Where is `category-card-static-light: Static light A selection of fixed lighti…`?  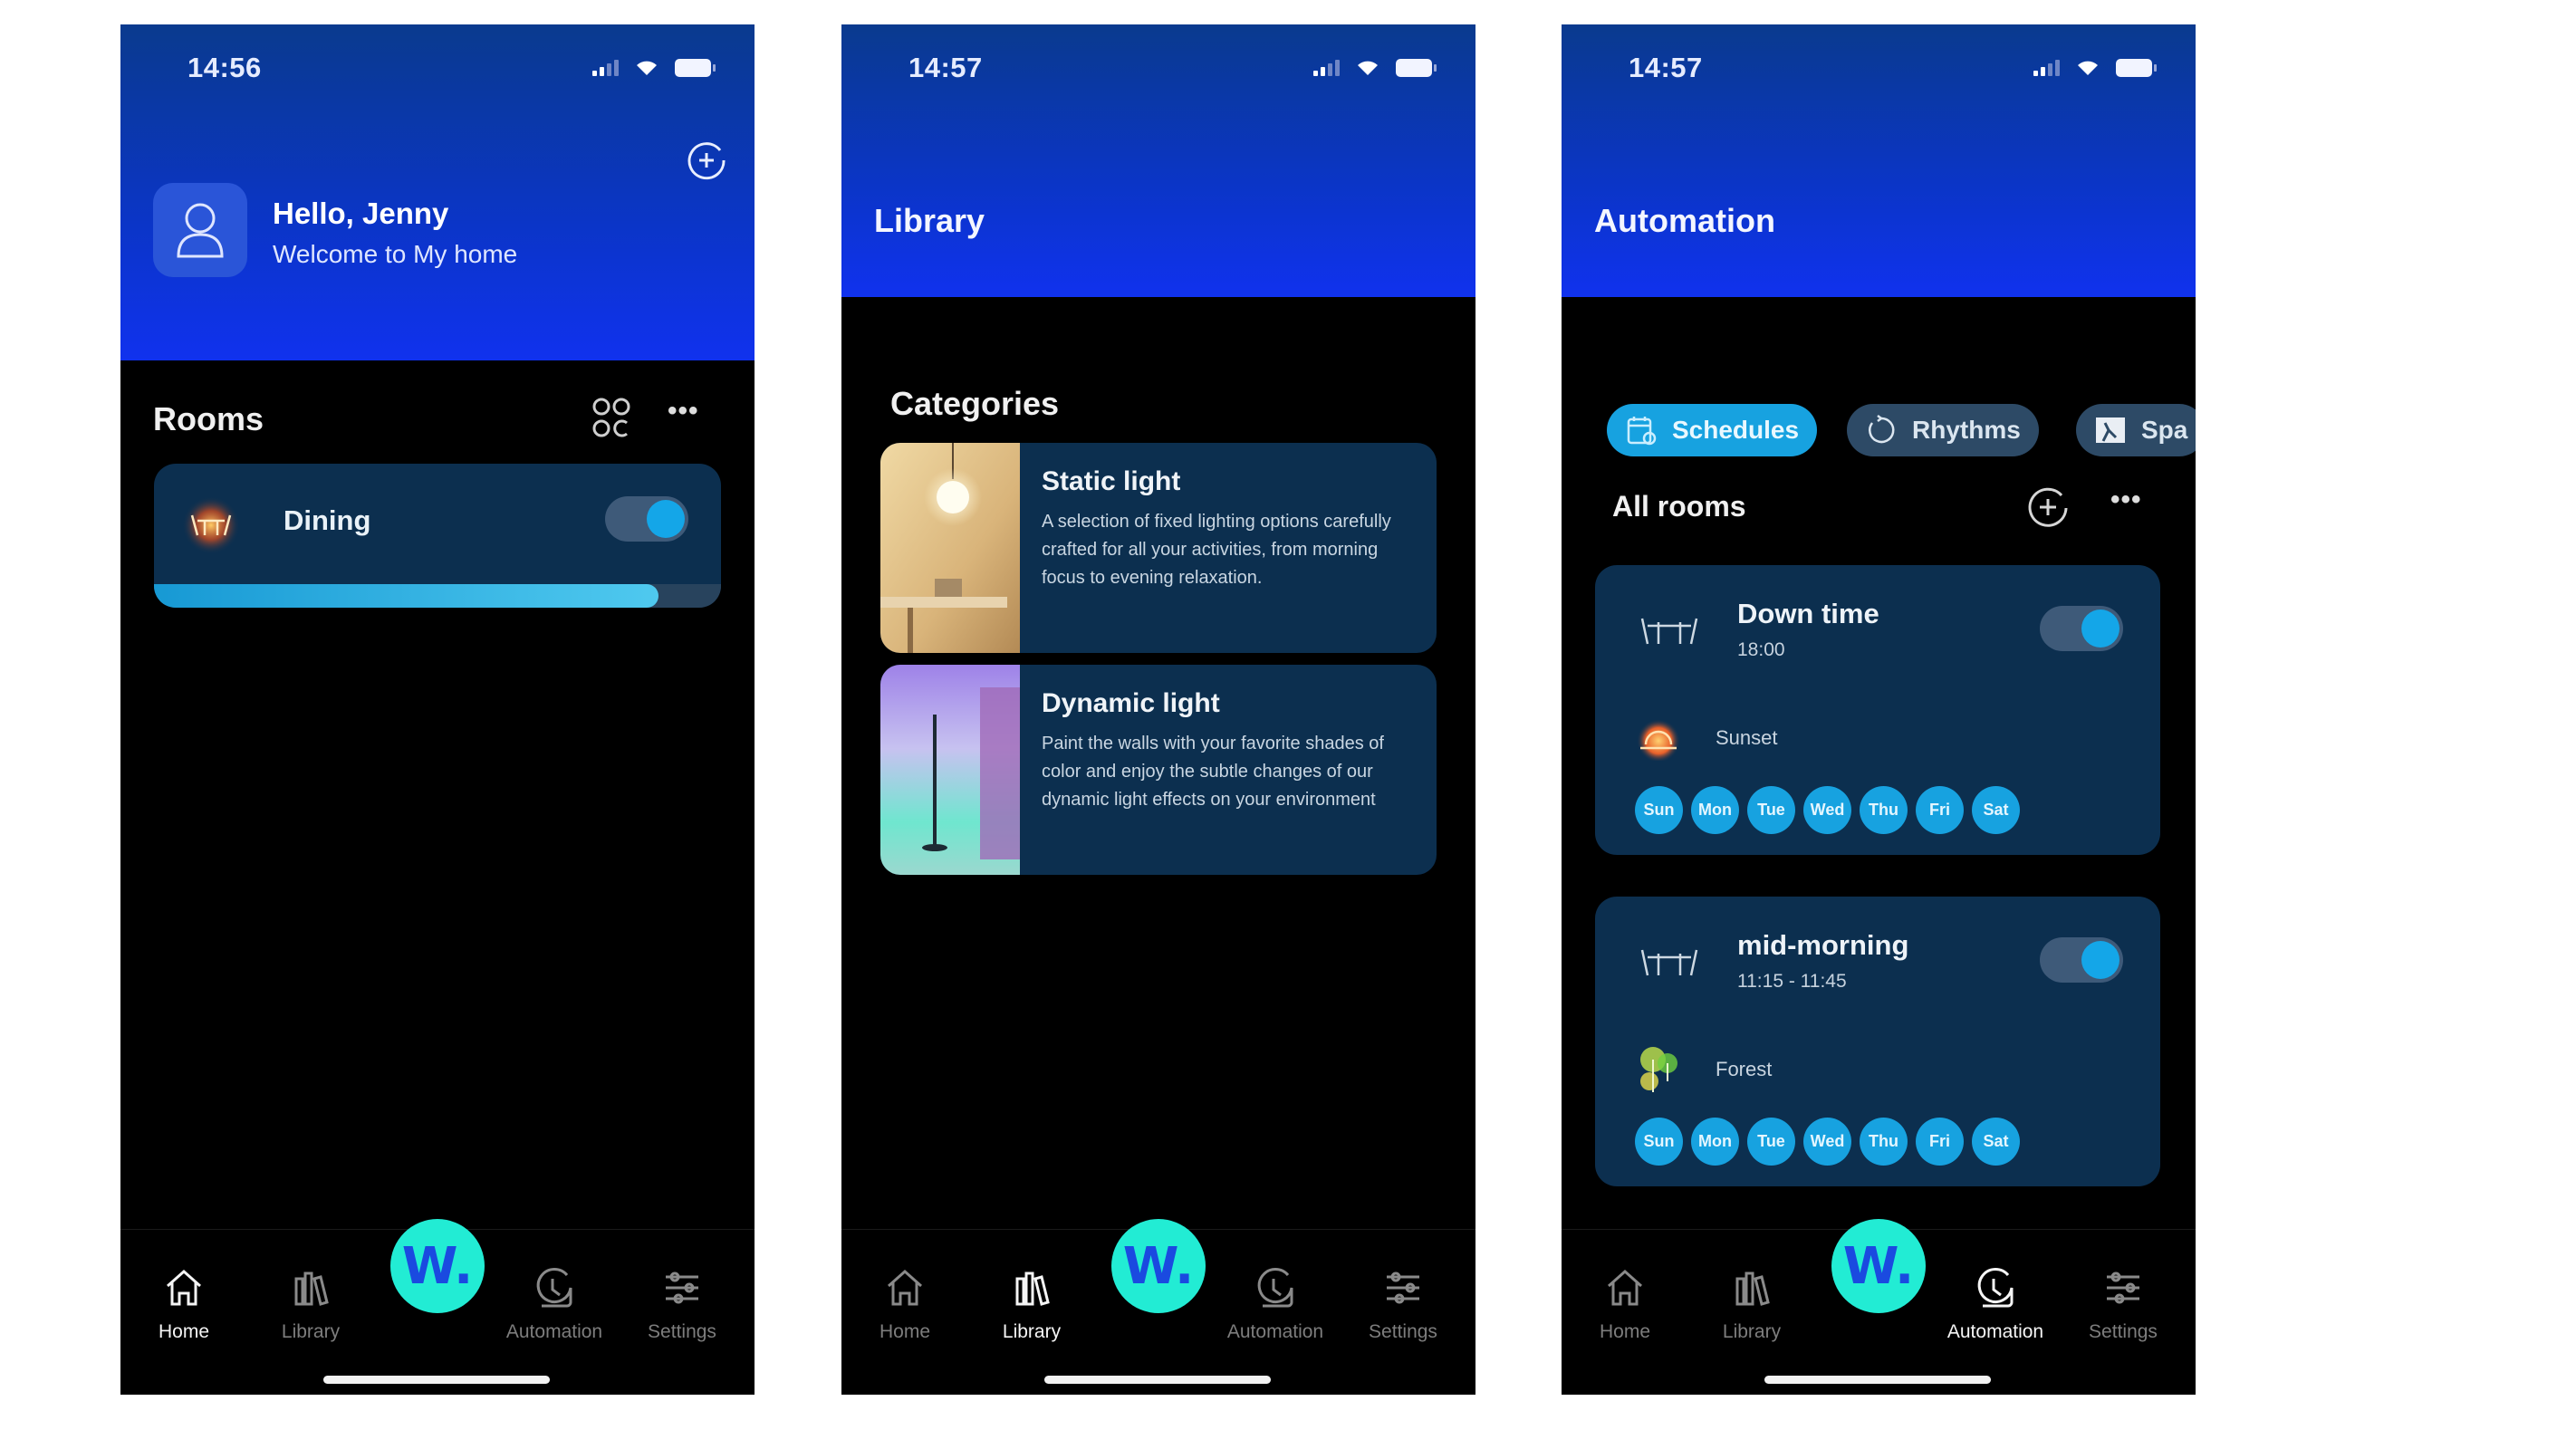 category-card-static-light: Static light A selection of fixed lighti… is located at coordinates (1158, 548).